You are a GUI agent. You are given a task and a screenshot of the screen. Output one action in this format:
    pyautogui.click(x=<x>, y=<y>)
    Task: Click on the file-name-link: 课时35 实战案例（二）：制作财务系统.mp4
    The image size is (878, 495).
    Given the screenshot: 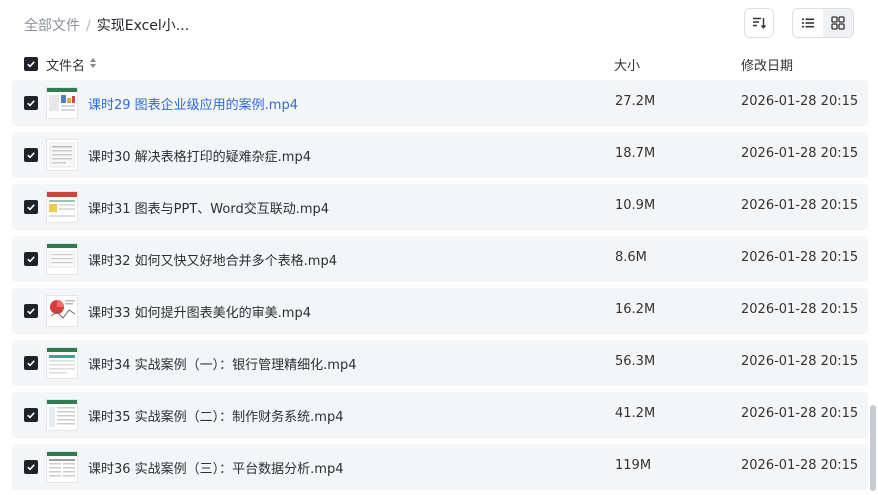 What is the action you would take?
    pyautogui.click(x=216, y=415)
    